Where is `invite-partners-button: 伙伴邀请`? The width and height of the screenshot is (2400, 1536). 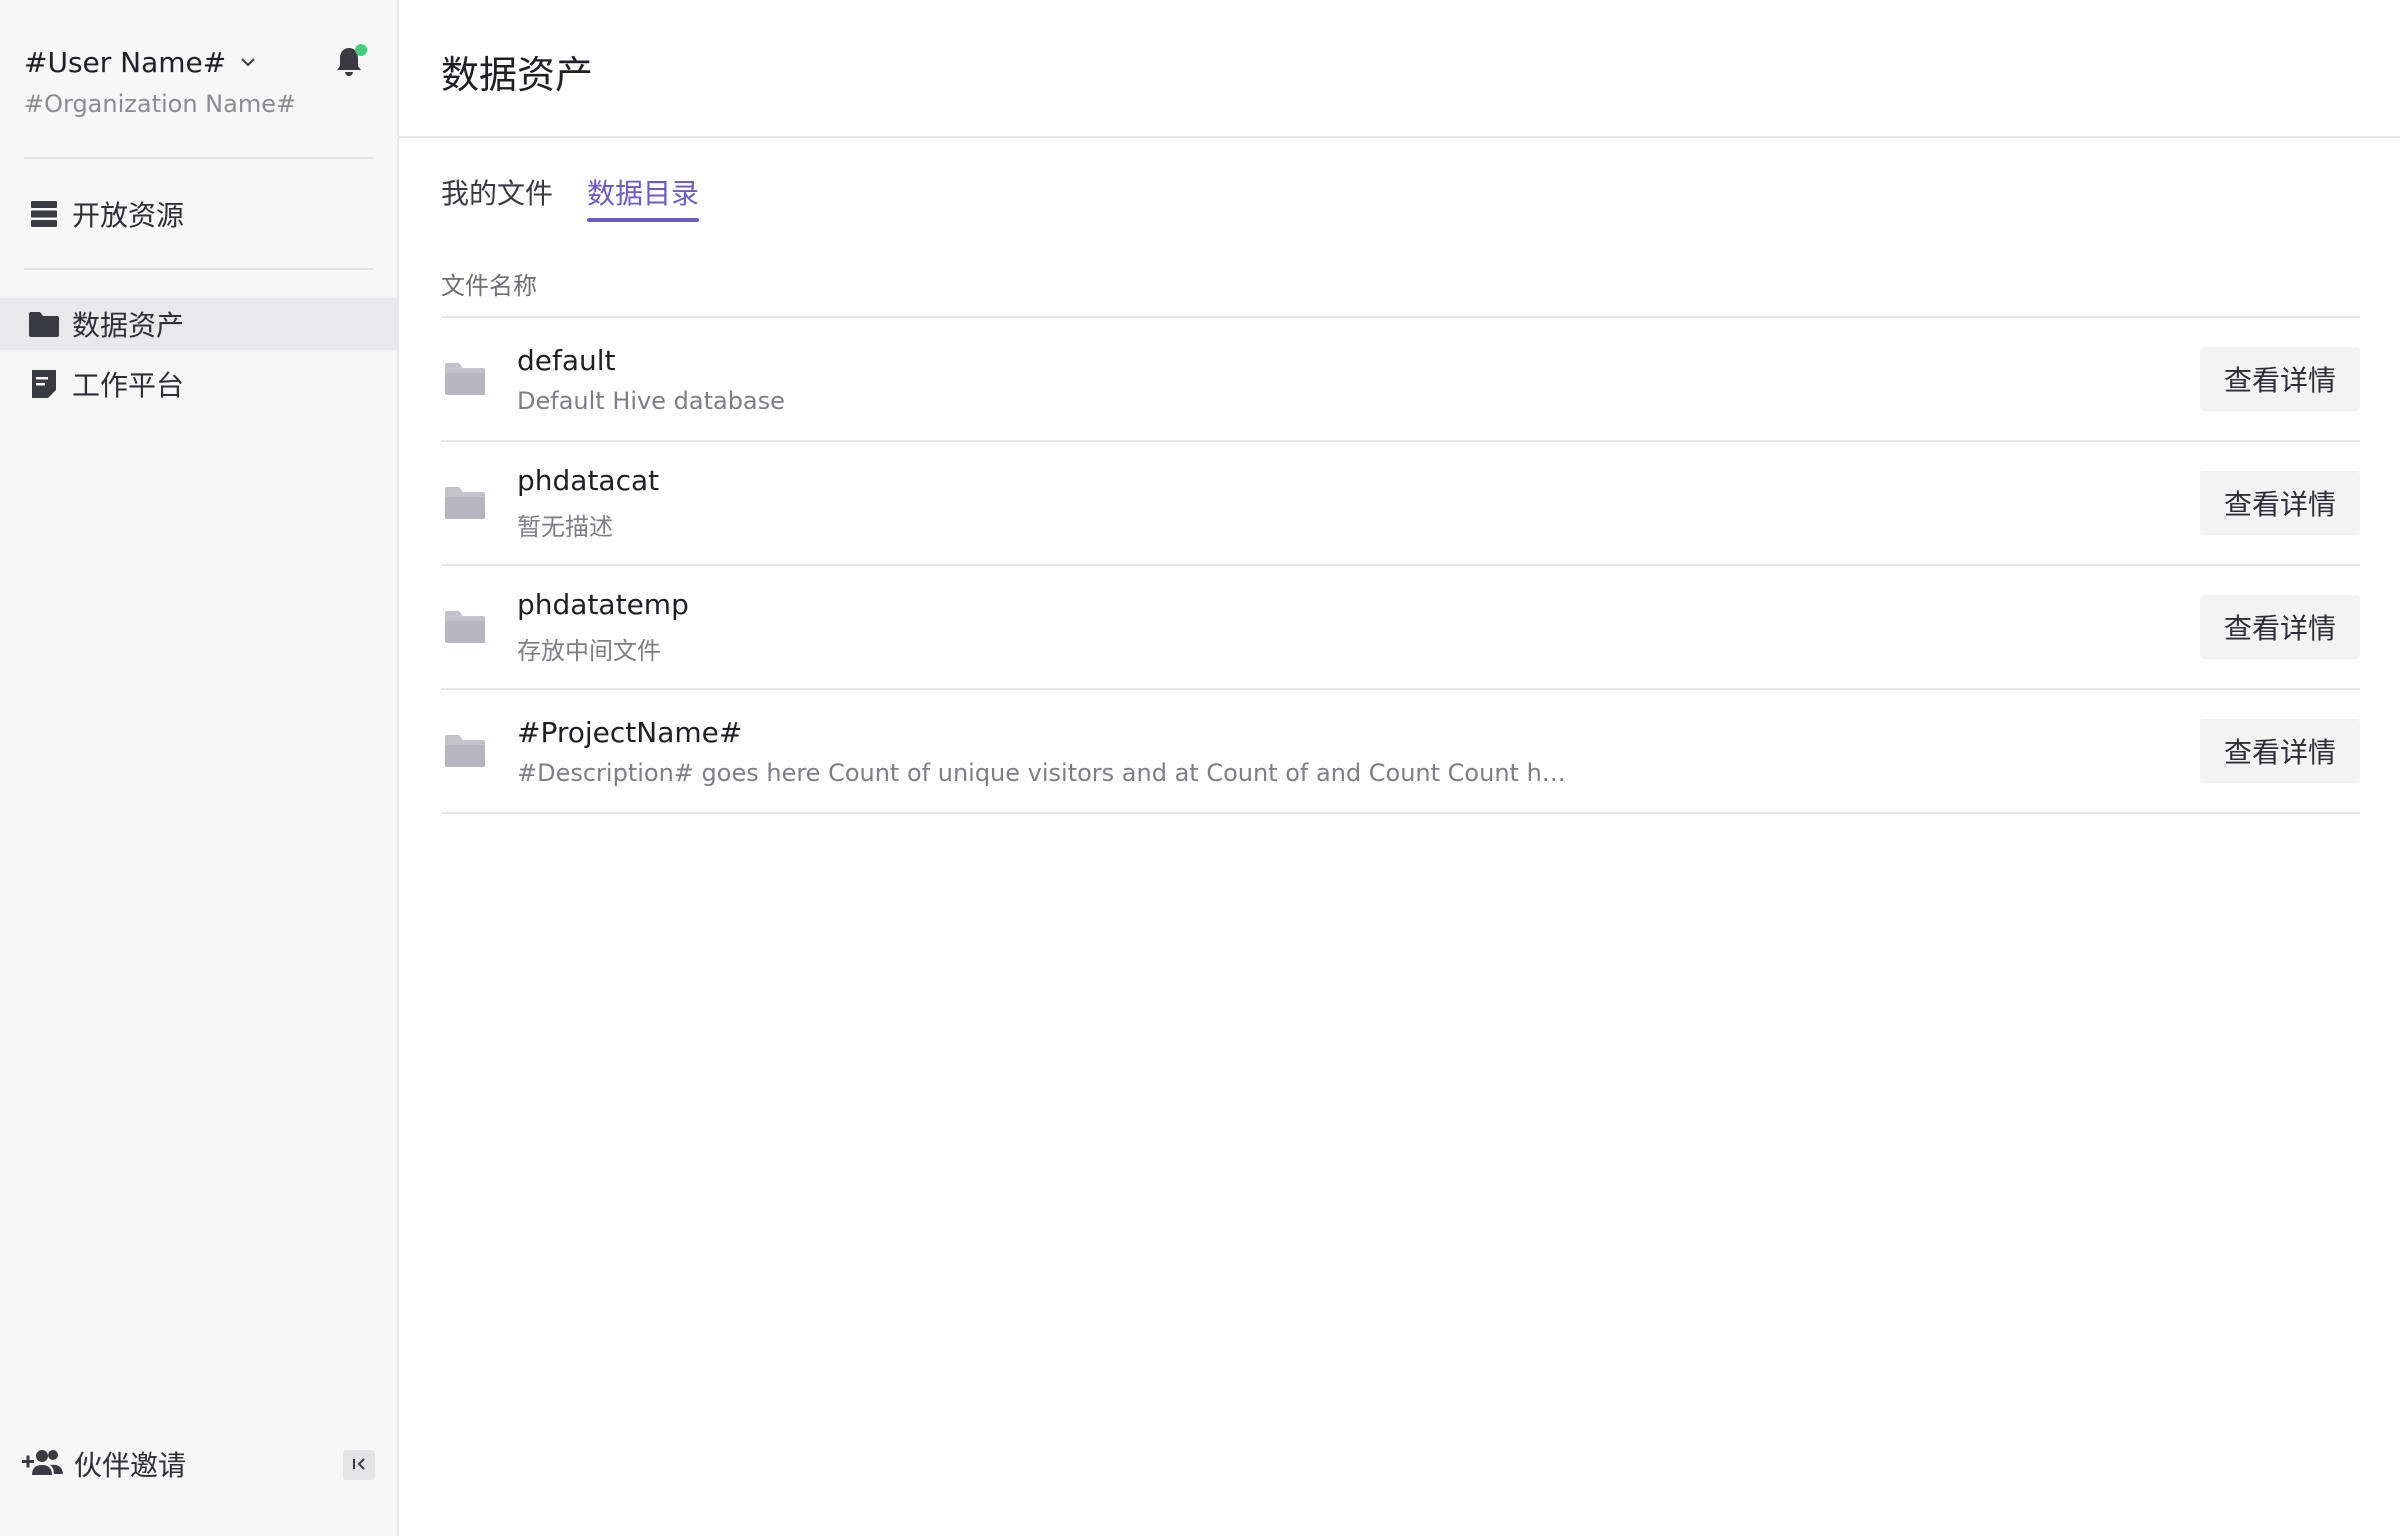
invite-partners-button: 伙伴邀请 is located at coordinates (104, 1464).